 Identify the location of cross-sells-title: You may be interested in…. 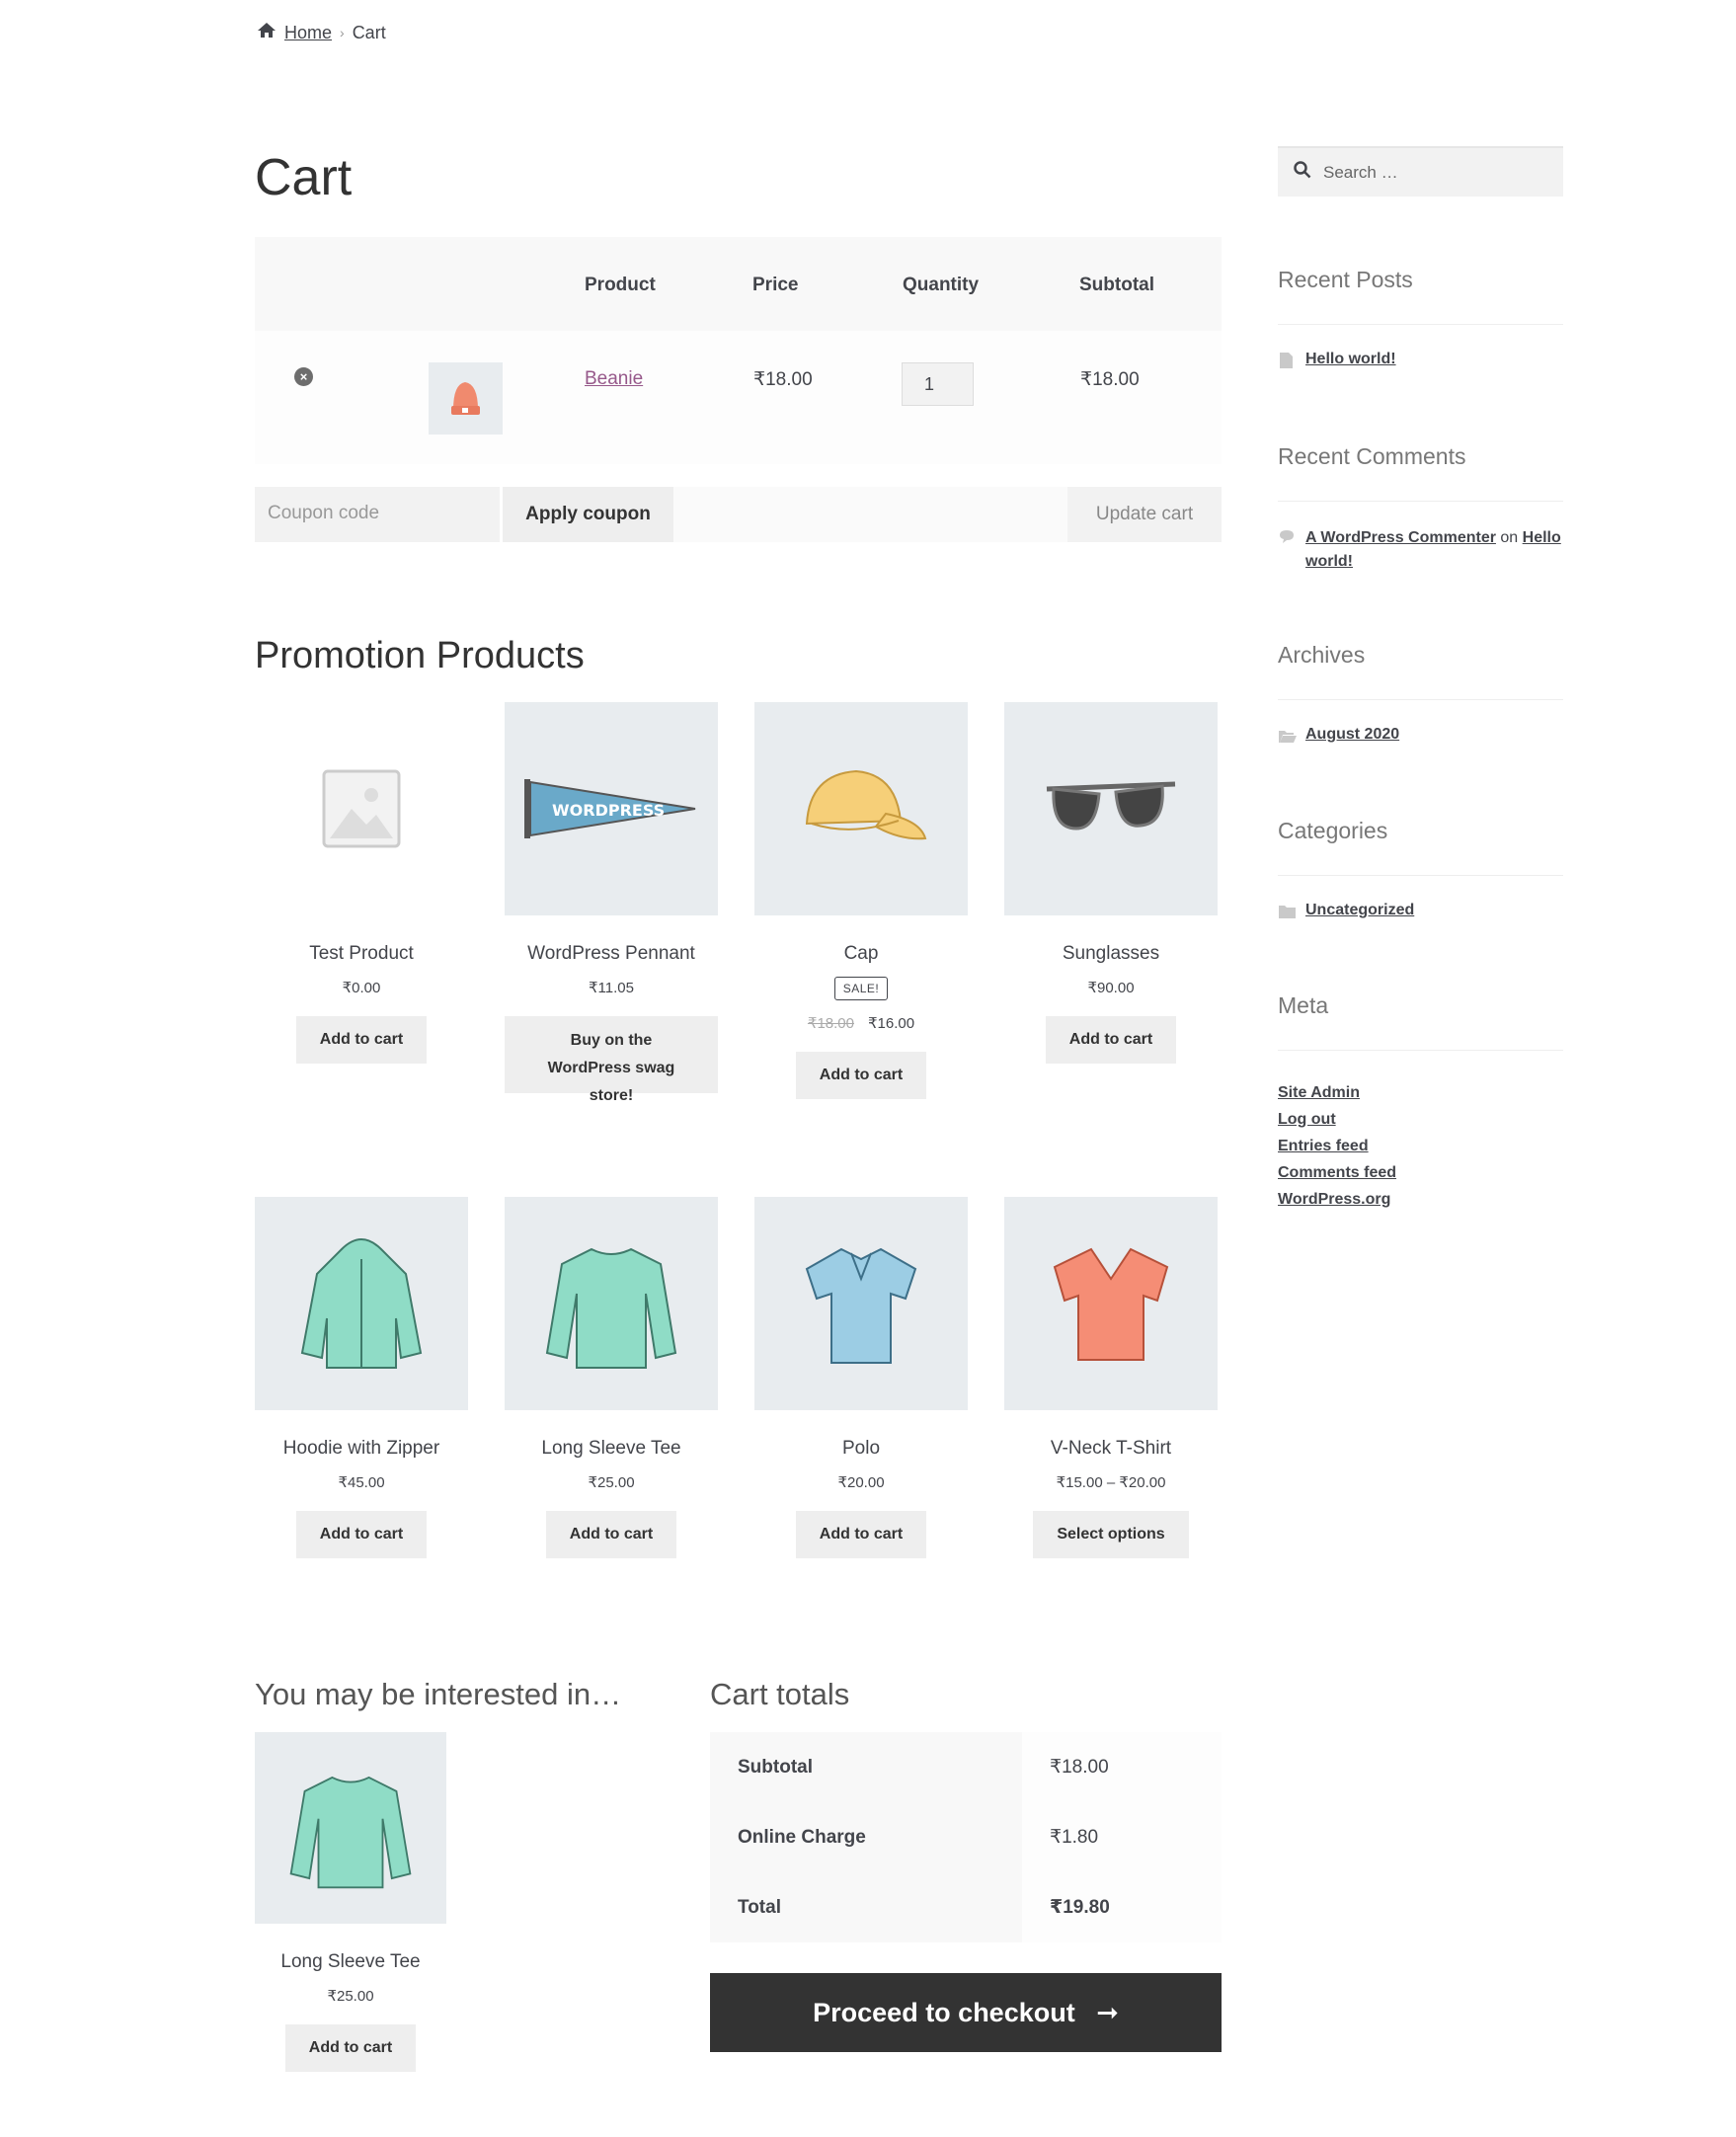
(438, 1694).